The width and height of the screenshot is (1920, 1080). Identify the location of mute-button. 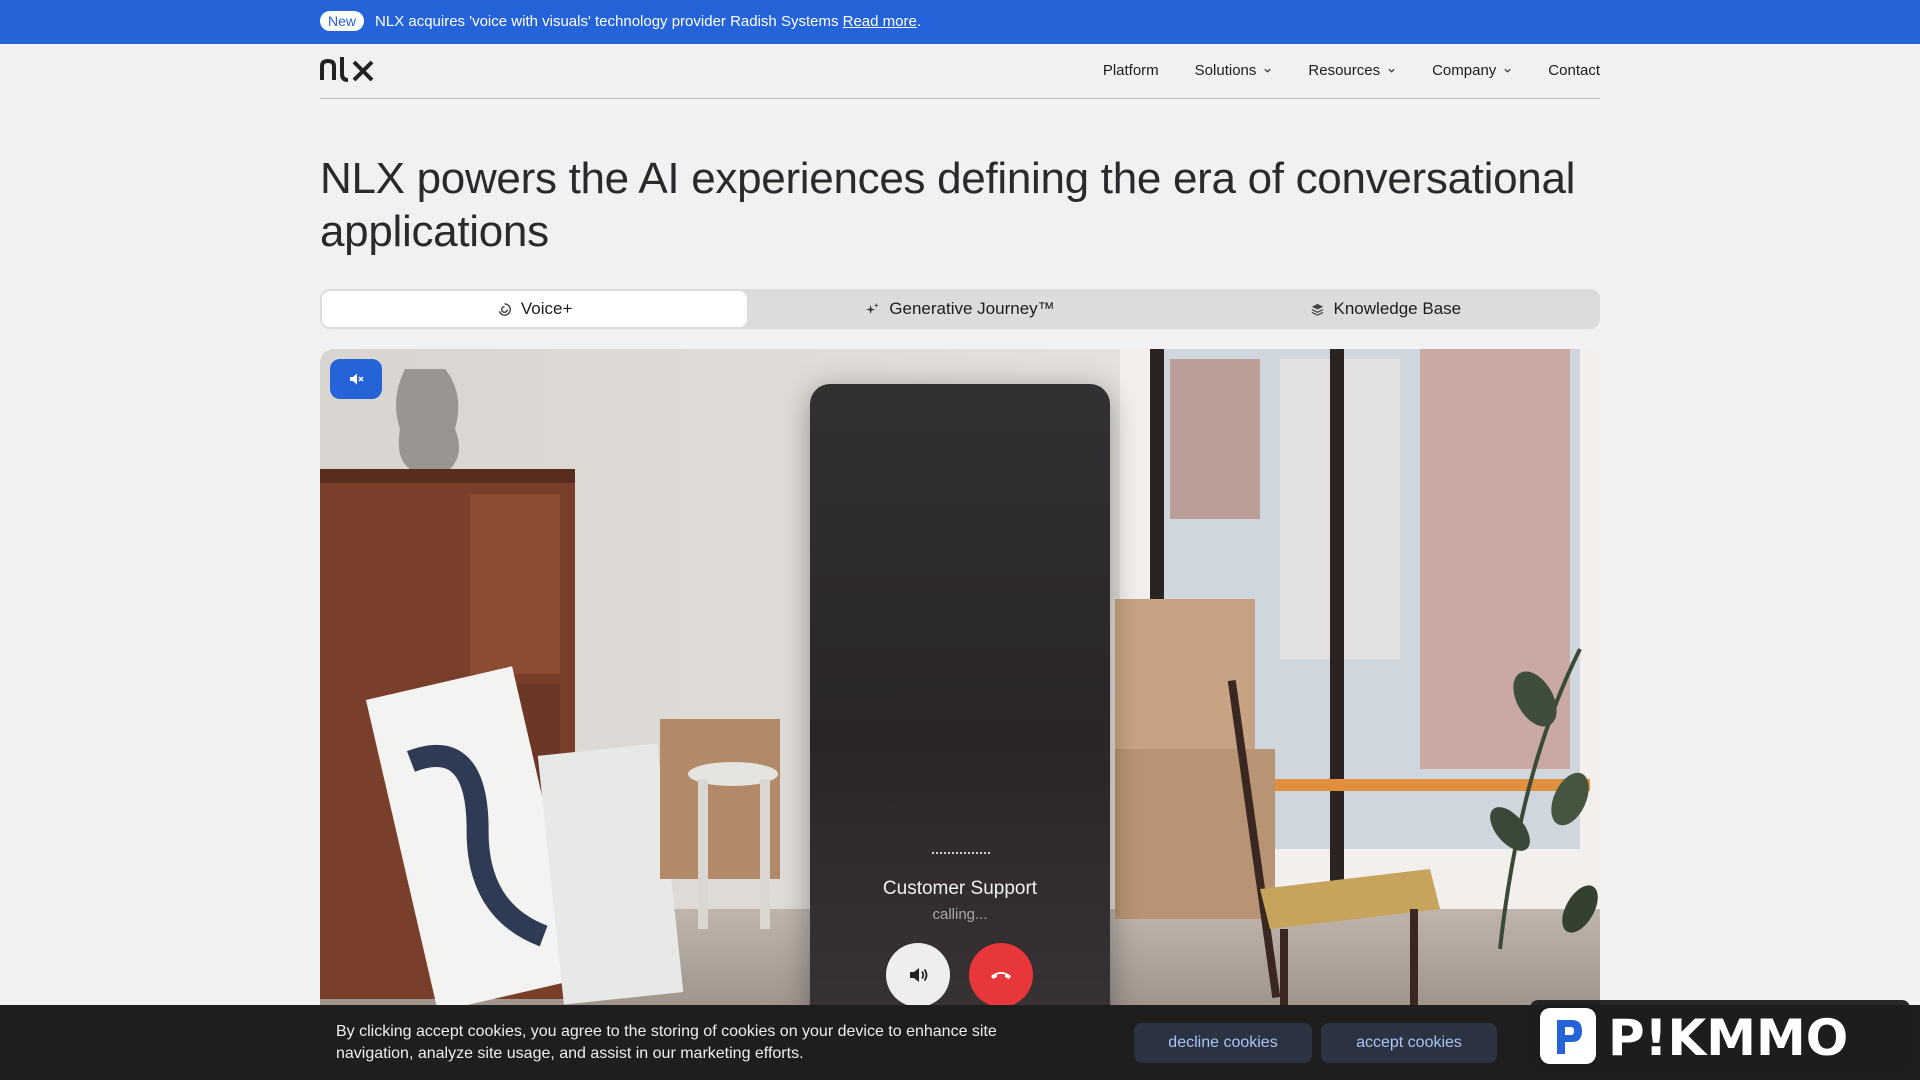
(356, 379).